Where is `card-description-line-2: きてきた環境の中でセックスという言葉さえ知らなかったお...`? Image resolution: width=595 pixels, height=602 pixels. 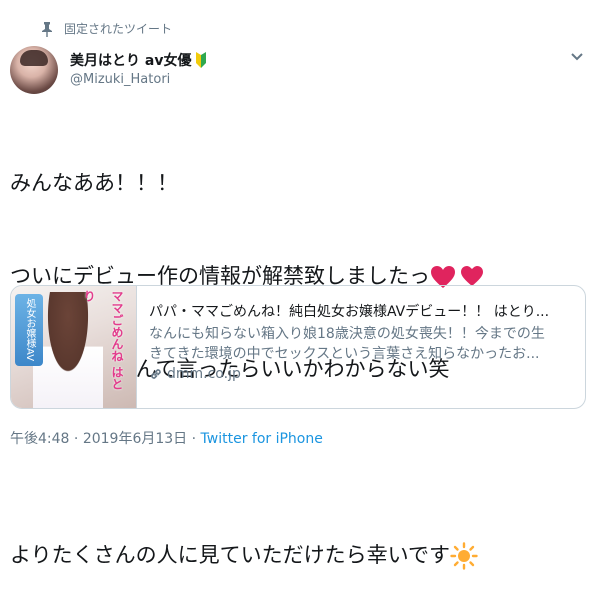 card-description-line-2: きてきた環境の中でセックスという言葉さえ知らなかったお... is located at coordinates (344, 354).